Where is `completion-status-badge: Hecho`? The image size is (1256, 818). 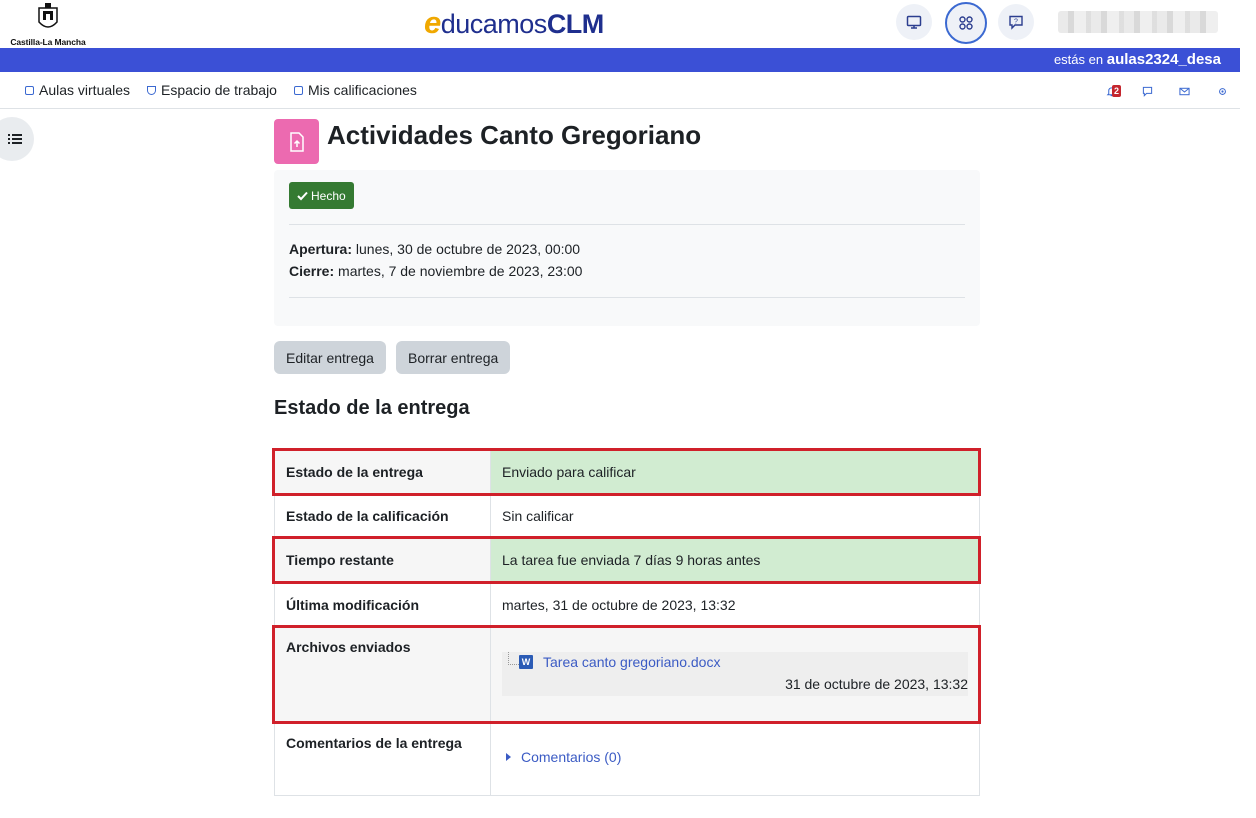
completion-status-badge: Hecho is located at coordinates (321, 195).